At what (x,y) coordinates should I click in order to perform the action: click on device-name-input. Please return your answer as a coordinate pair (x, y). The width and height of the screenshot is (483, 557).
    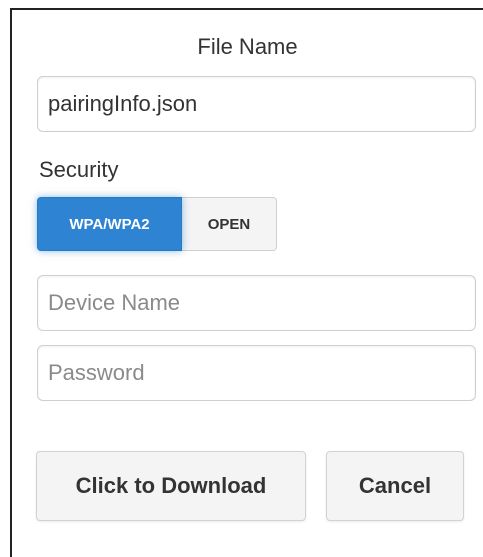
    Looking at the image, I should click on (256, 303).